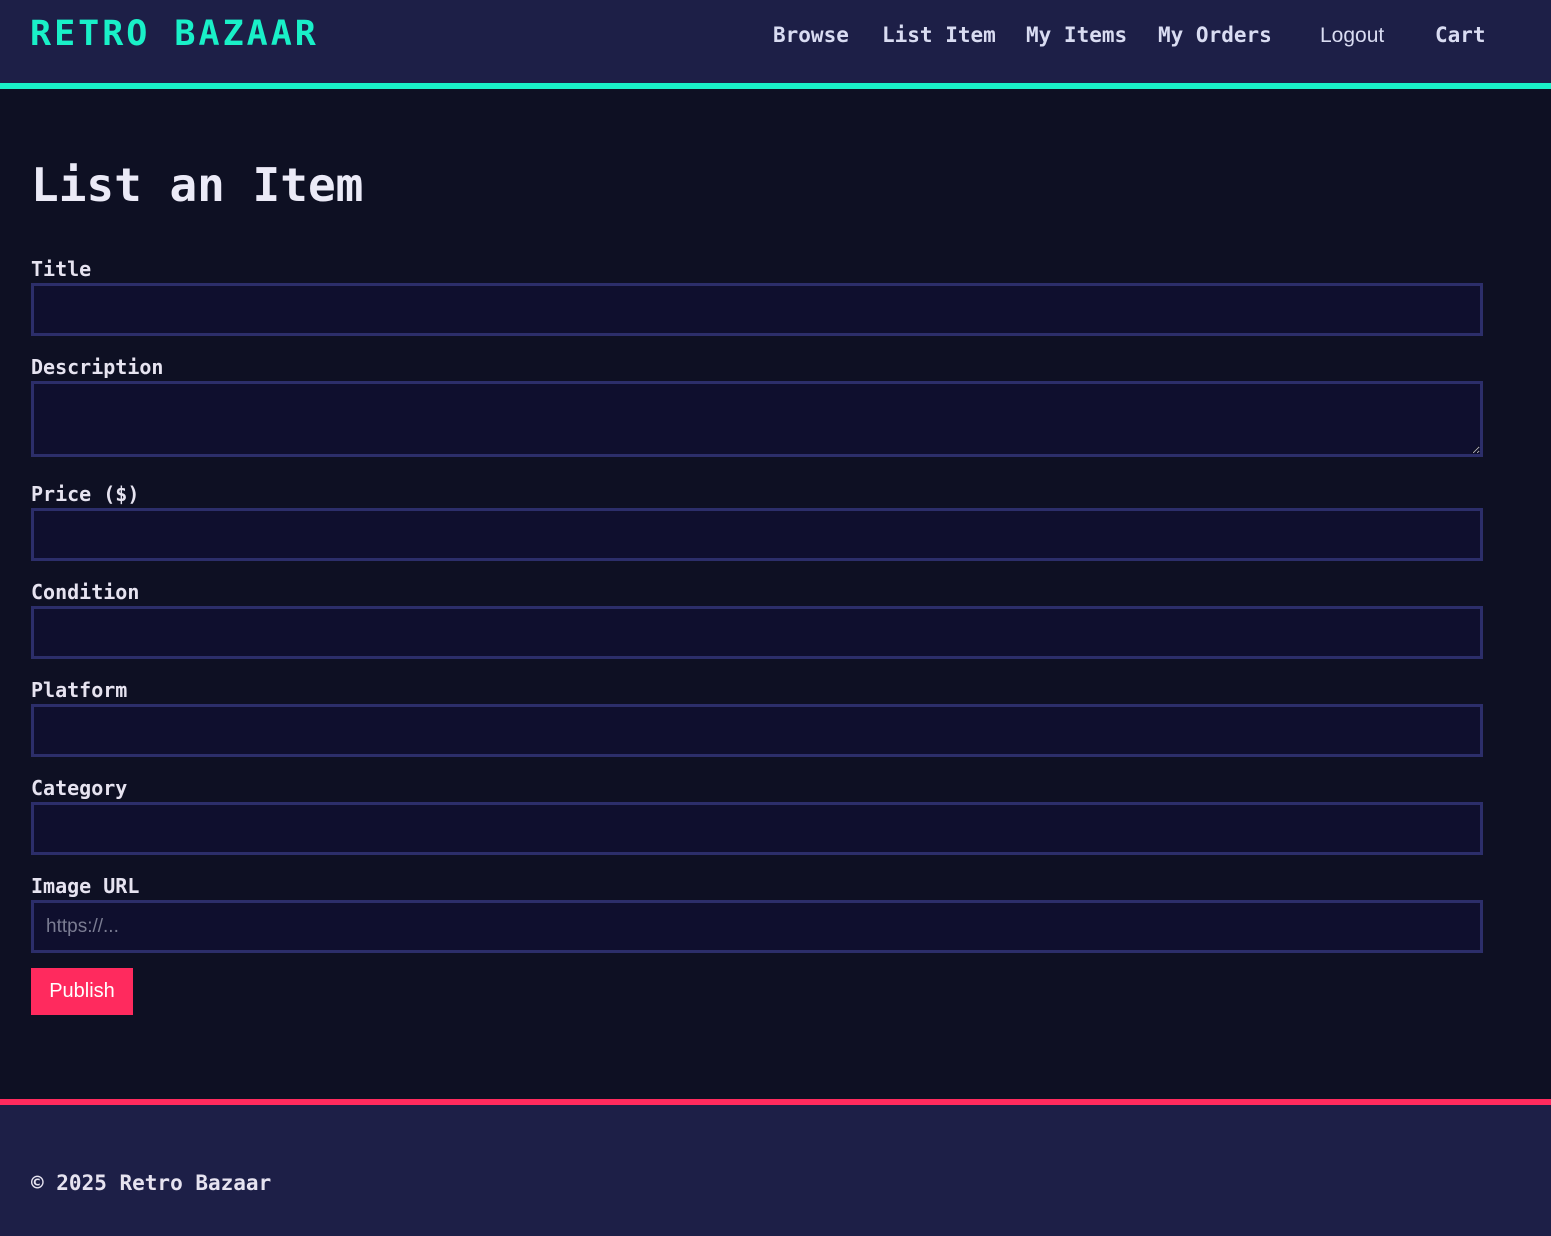  Describe the element at coordinates (1352, 36) in the screenshot. I see `nav-logout: Logout` at that location.